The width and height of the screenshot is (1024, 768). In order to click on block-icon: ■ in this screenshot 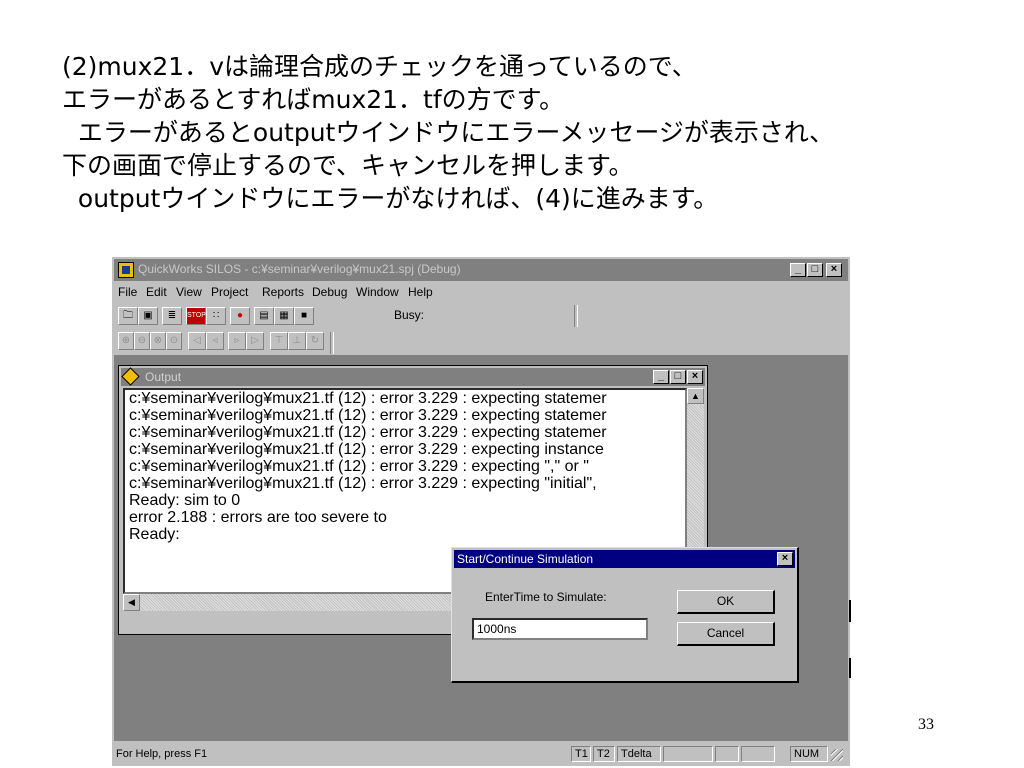, I will do `click(304, 316)`.